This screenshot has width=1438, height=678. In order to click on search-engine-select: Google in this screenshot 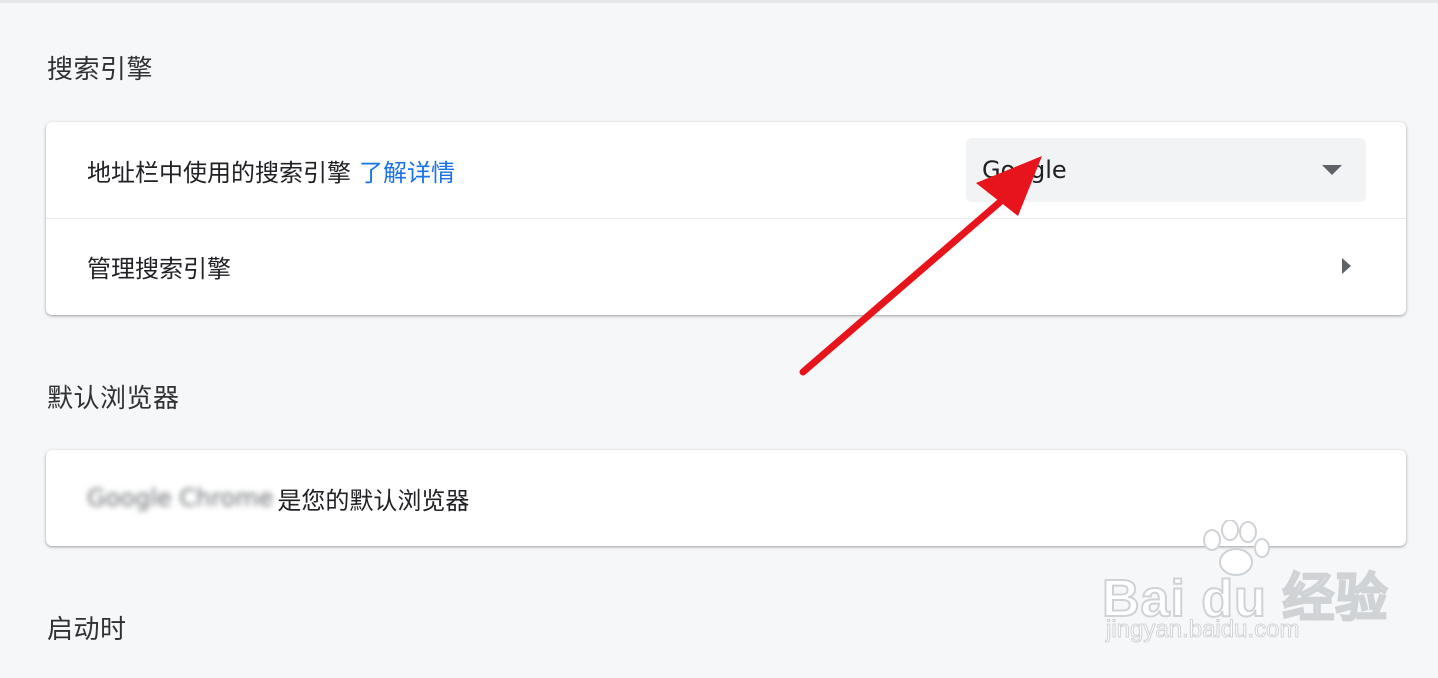, I will do `click(1166, 170)`.